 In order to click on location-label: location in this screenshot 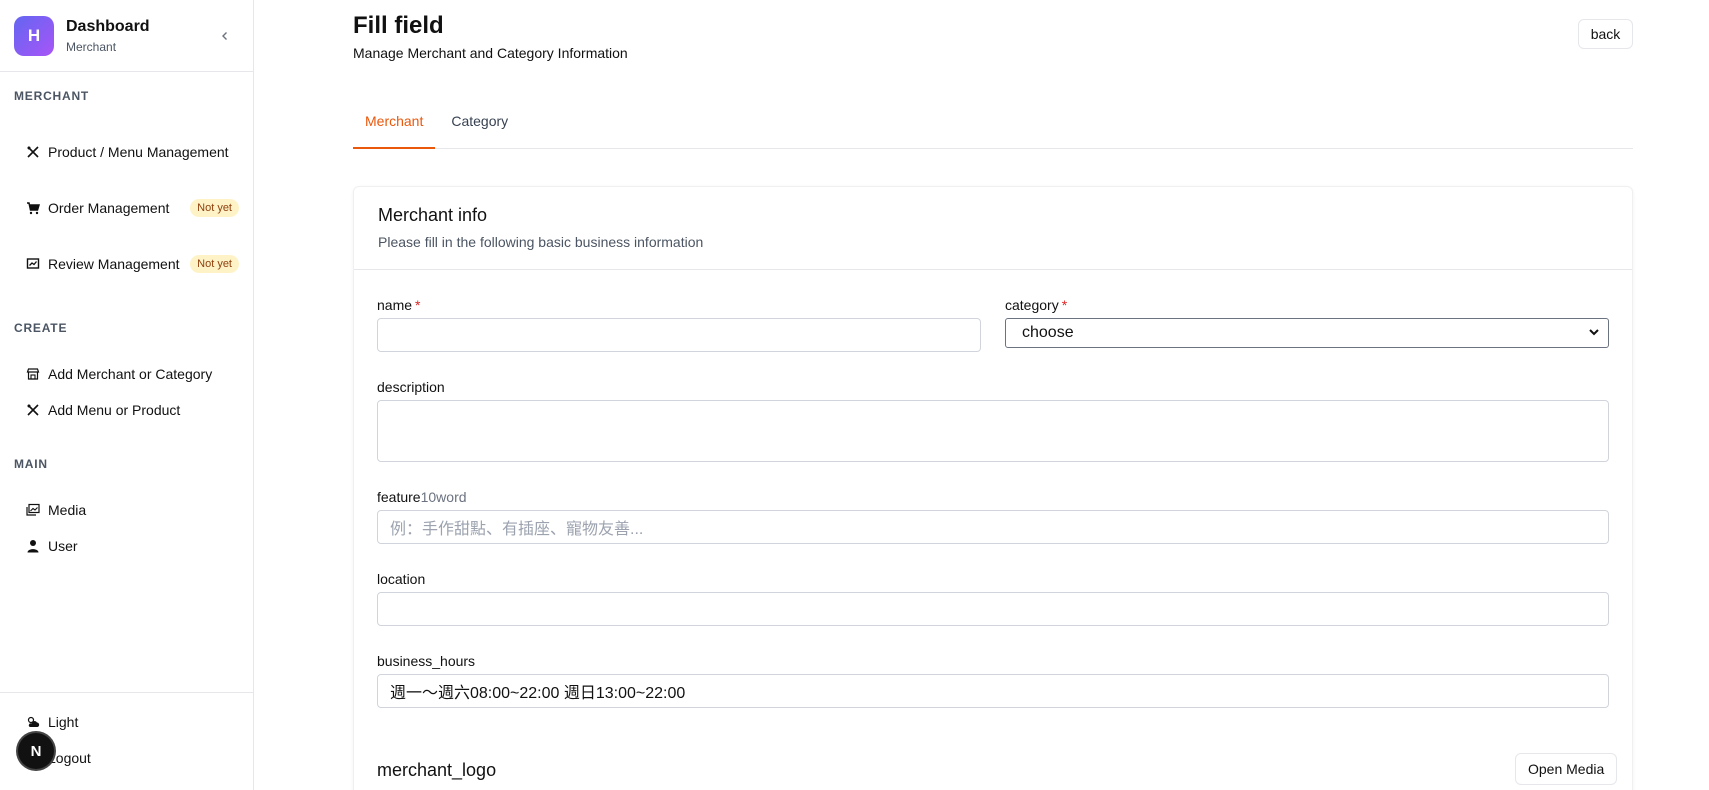, I will do `click(401, 579)`.